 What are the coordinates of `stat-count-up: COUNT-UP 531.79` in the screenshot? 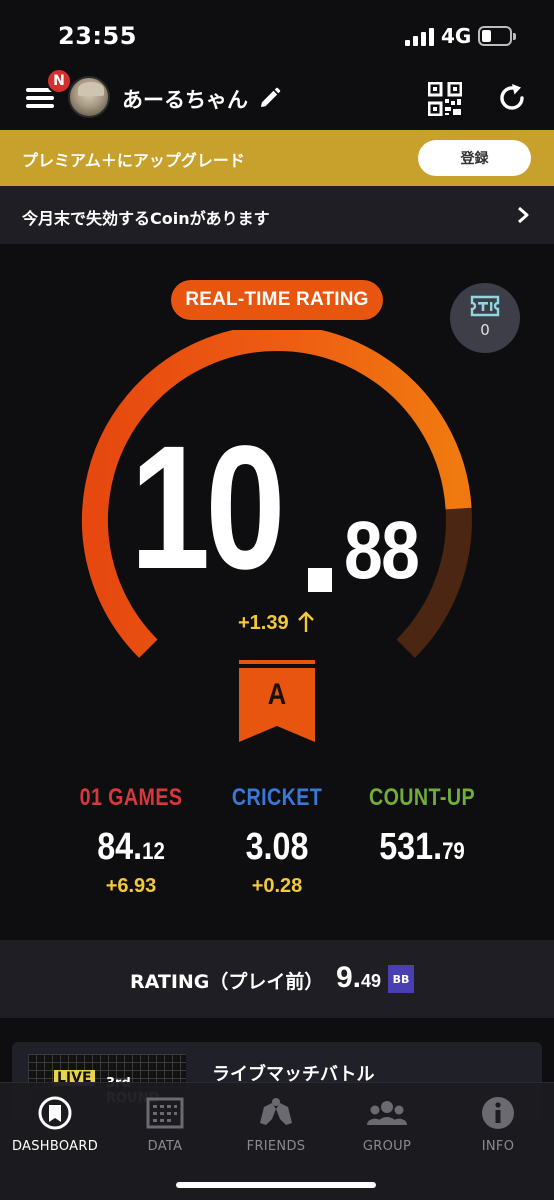 It's located at (422, 829).